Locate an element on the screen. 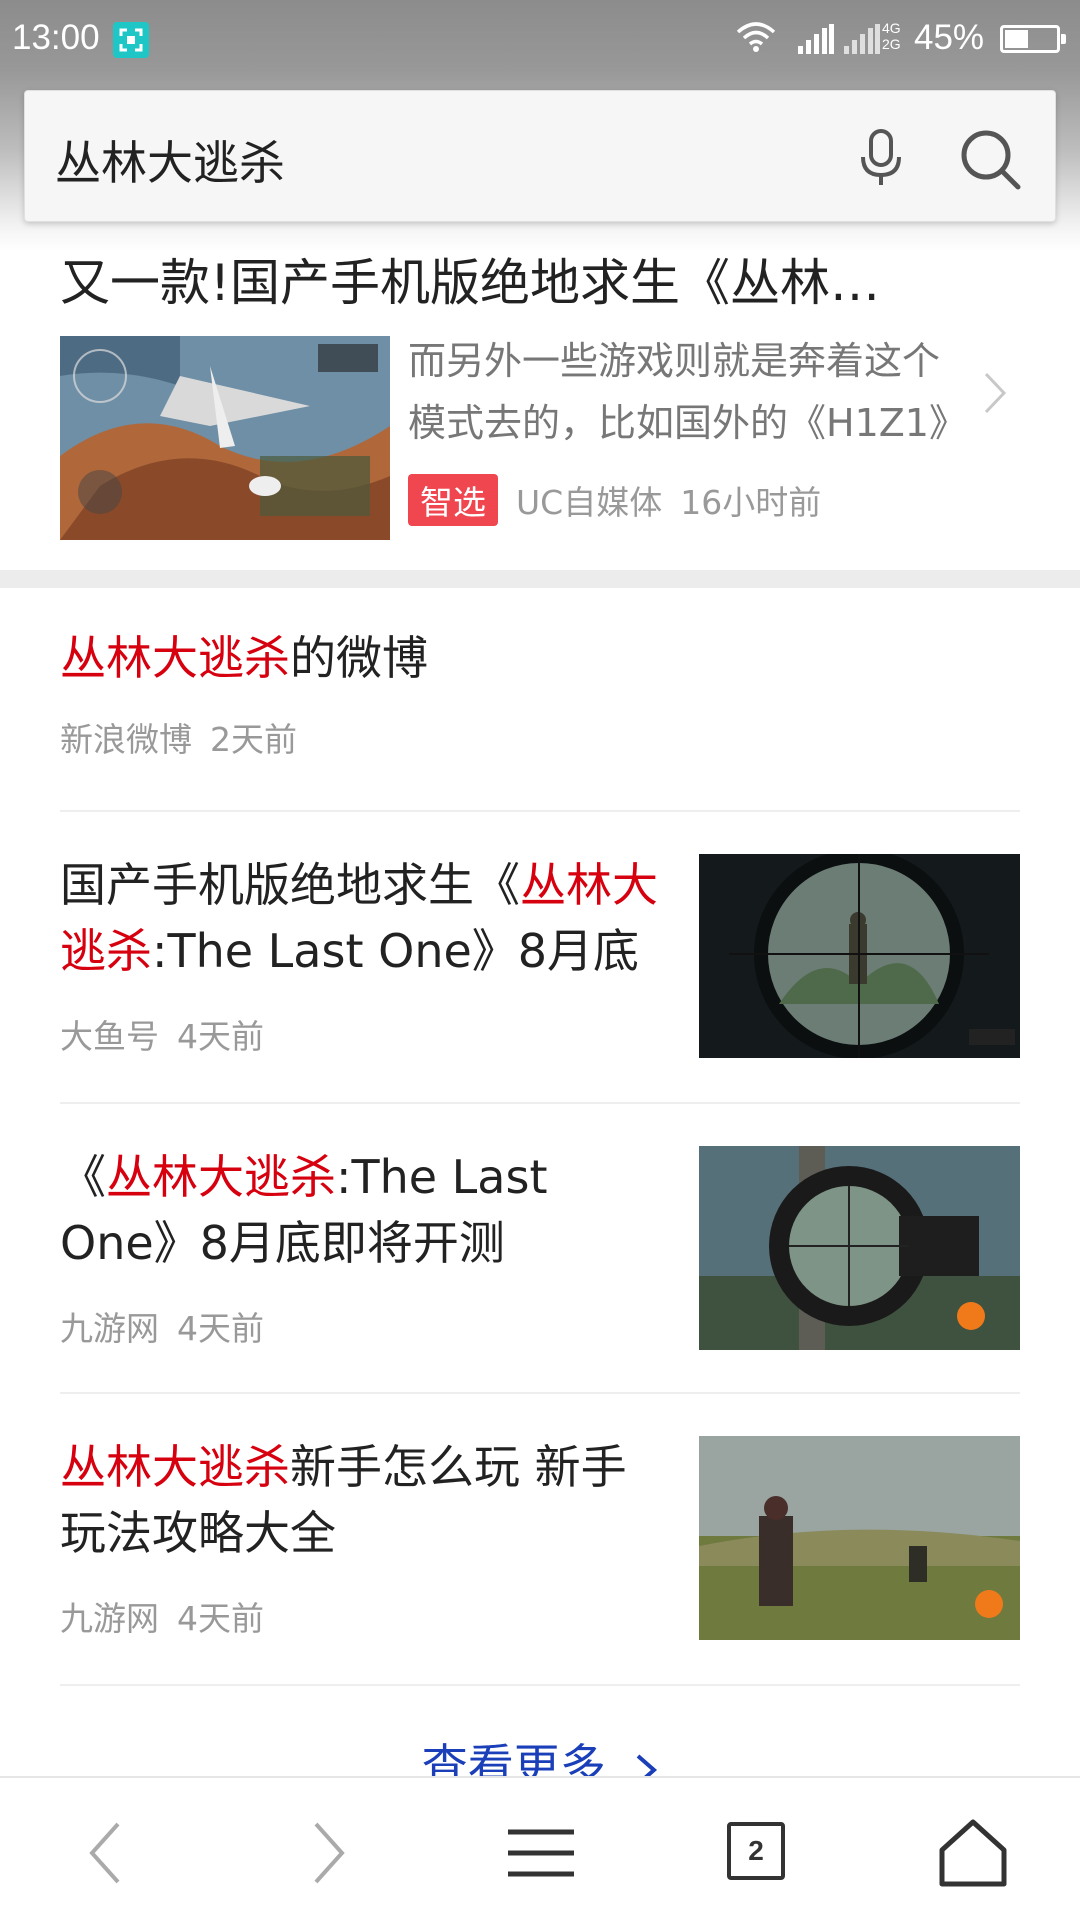 The width and height of the screenshot is (1080, 1920). result-title: 《丛林大逃杀:The Last One》8月底即将开测 is located at coordinates (360, 1210).